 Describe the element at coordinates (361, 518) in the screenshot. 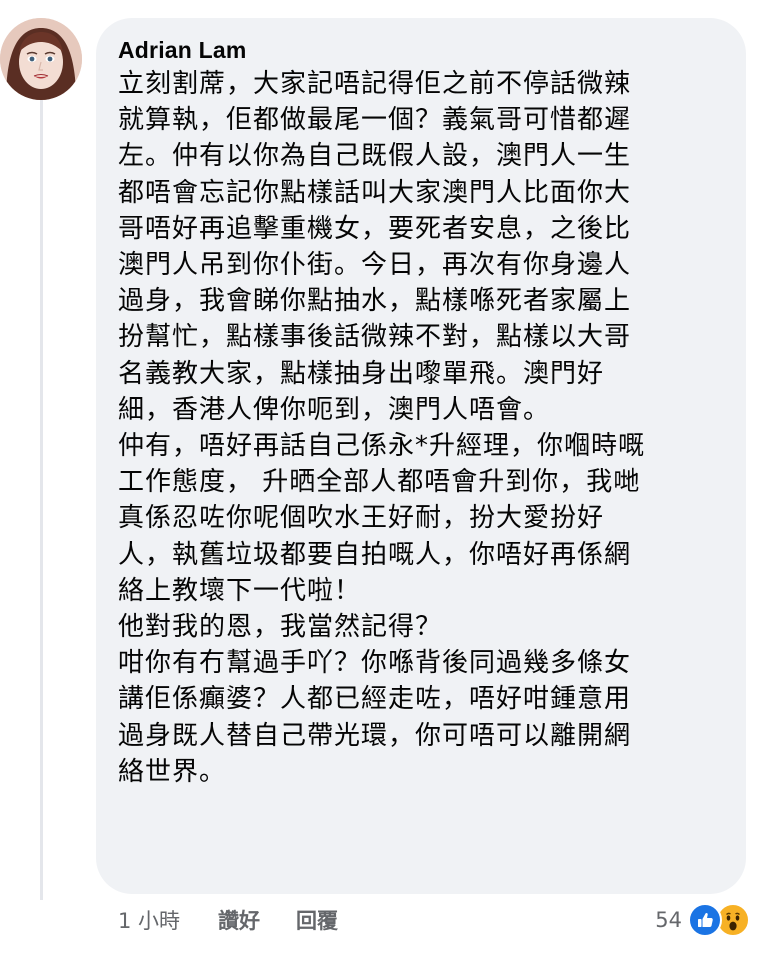

I see `comment-line: 真係忍咗你呢個吹水王好耐，扮大愛扮好` at that location.